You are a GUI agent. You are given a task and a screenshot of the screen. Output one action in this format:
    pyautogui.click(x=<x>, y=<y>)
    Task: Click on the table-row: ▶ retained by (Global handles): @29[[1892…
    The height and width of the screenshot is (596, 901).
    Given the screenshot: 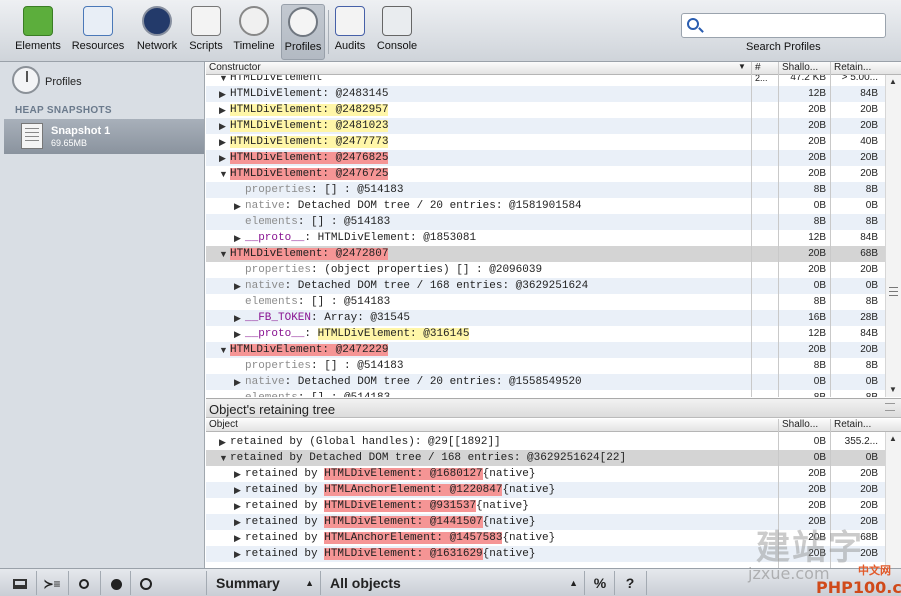 What is the action you would take?
    pyautogui.click(x=545, y=442)
    